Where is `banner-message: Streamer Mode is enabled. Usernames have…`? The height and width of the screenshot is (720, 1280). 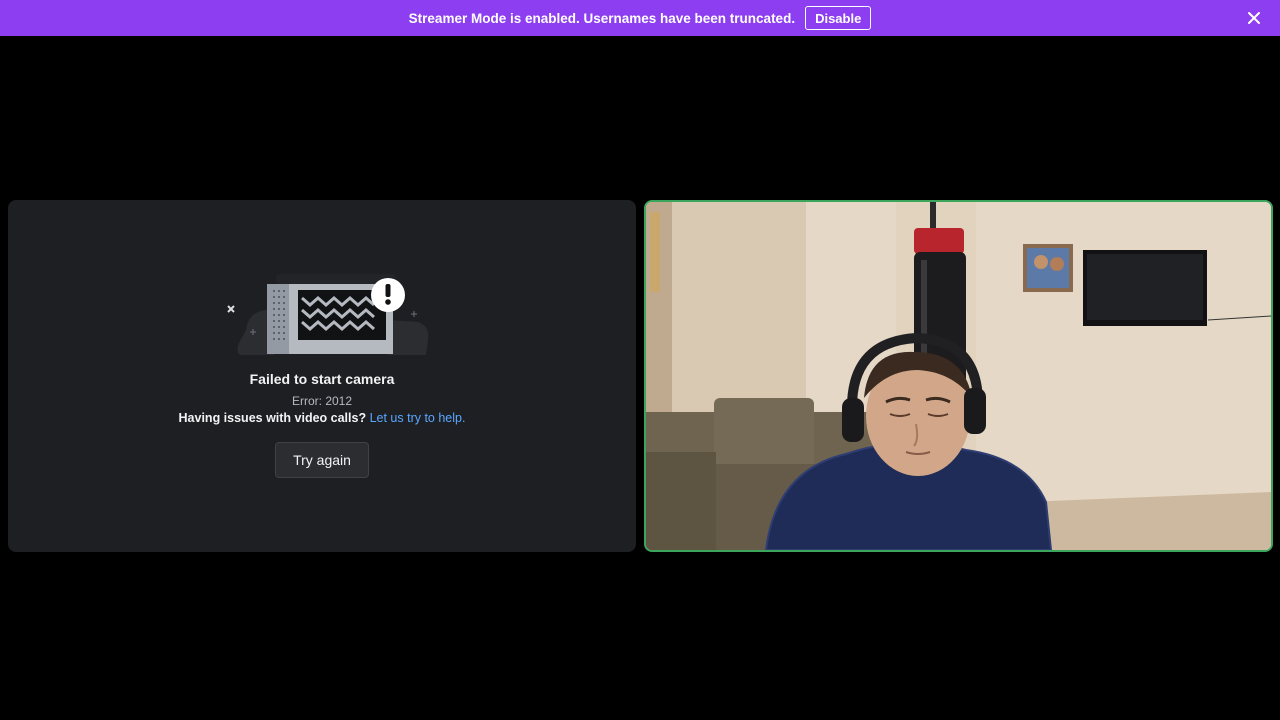 banner-message: Streamer Mode is enabled. Usernames have… is located at coordinates (602, 18).